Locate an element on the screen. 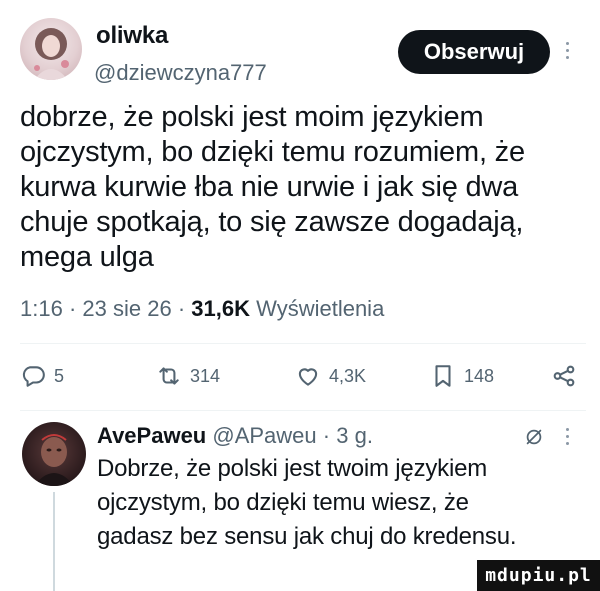  watermark-logo: mdupiu.pl is located at coordinates (538, 575).